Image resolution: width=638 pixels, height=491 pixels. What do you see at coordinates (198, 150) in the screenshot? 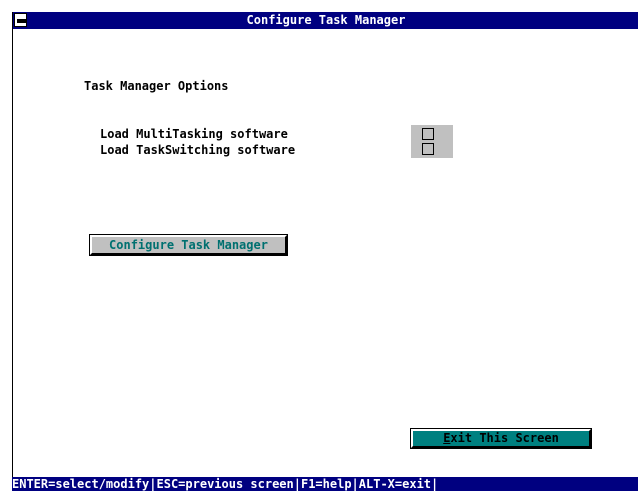
I see `option-label-taskswitching: Load TaskSwitching software` at bounding box center [198, 150].